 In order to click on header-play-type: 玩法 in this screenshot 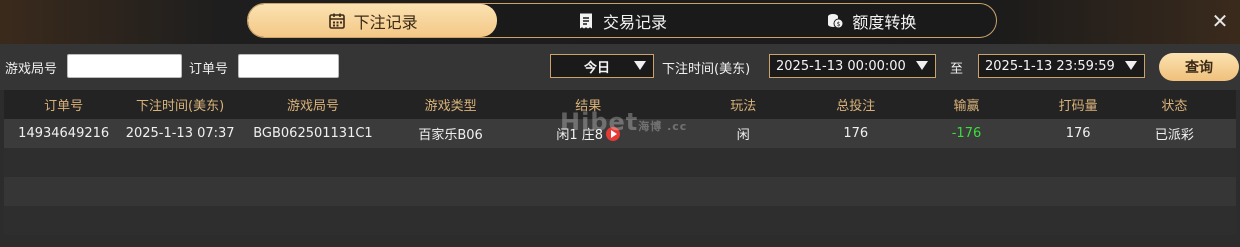, I will do `click(743, 106)`.